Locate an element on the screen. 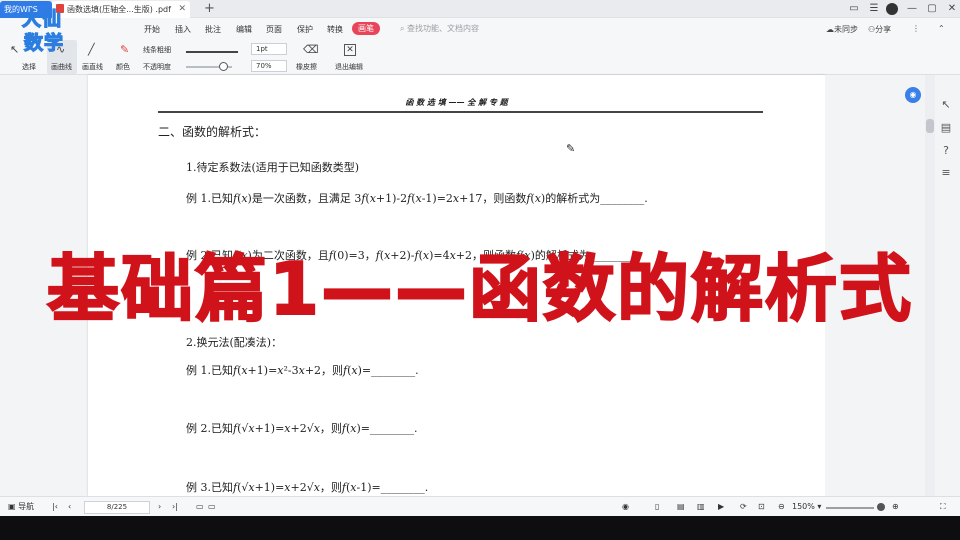 The height and width of the screenshot is (540, 960). zoom-slider-handle is located at coordinates (881, 507).